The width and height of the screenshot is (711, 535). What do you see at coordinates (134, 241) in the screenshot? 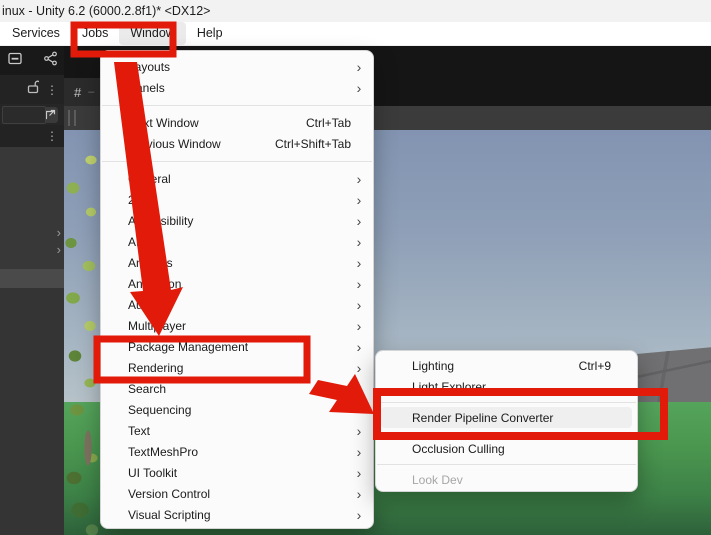
I see `menu-item-label: AI` at bounding box center [134, 241].